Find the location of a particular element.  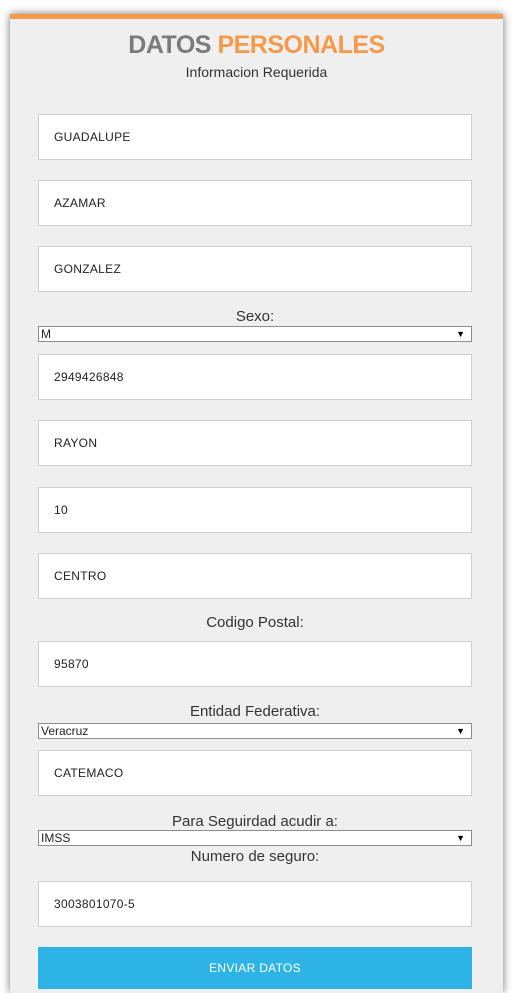

codigo-postal-field: 95870 is located at coordinates (255, 664).